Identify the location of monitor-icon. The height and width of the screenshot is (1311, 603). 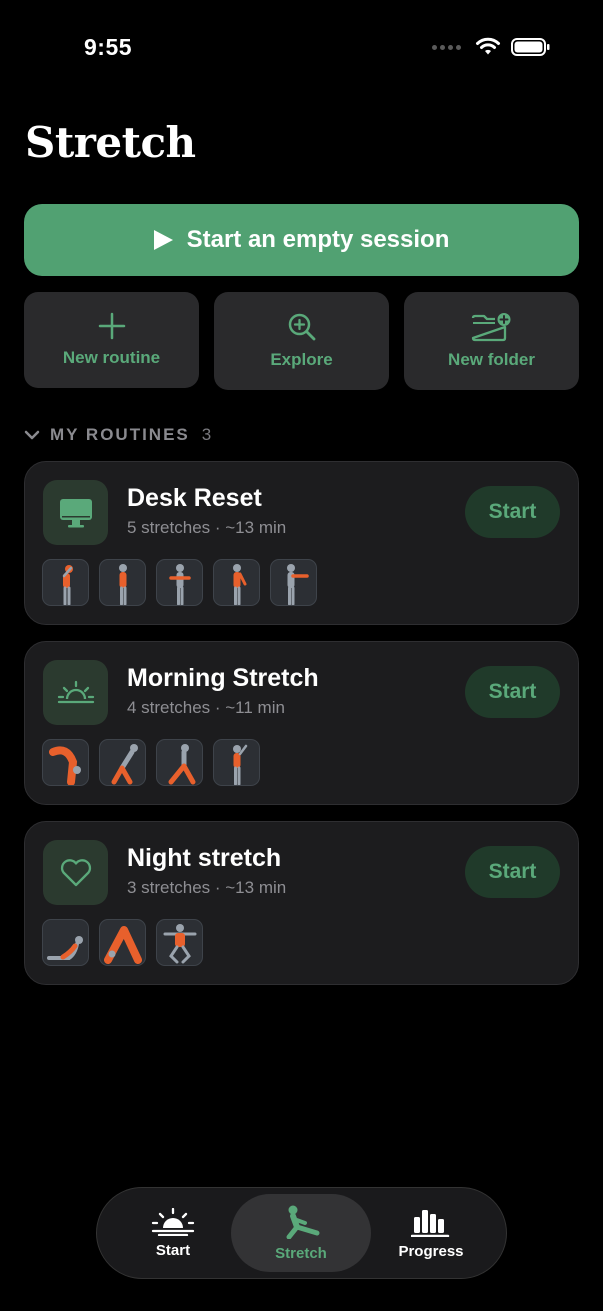
(75, 512).